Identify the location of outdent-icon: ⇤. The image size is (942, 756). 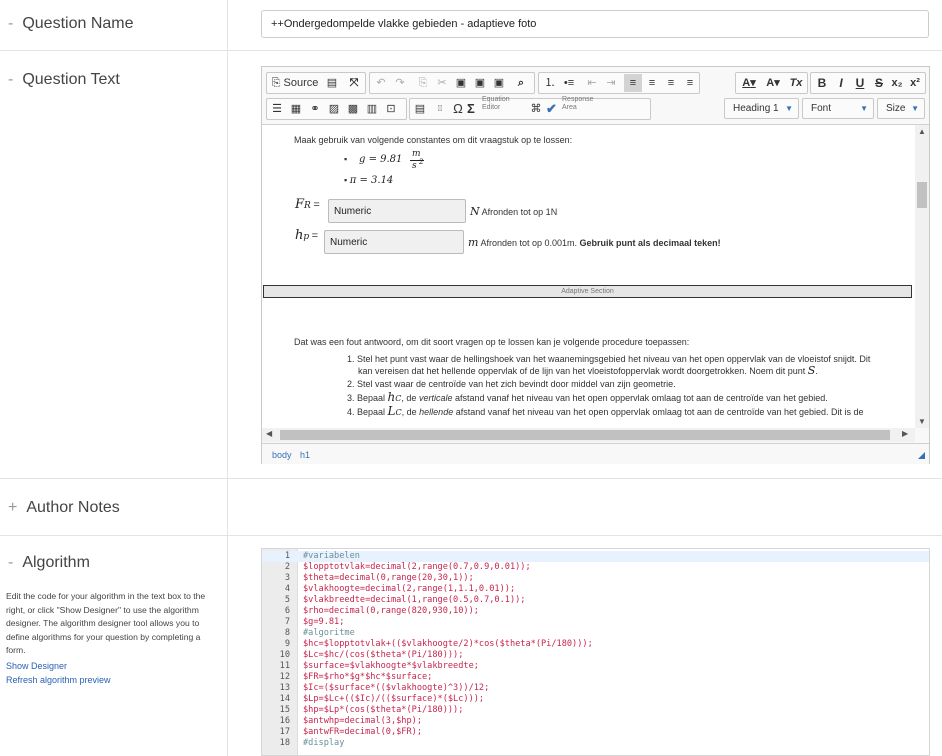
(592, 83).